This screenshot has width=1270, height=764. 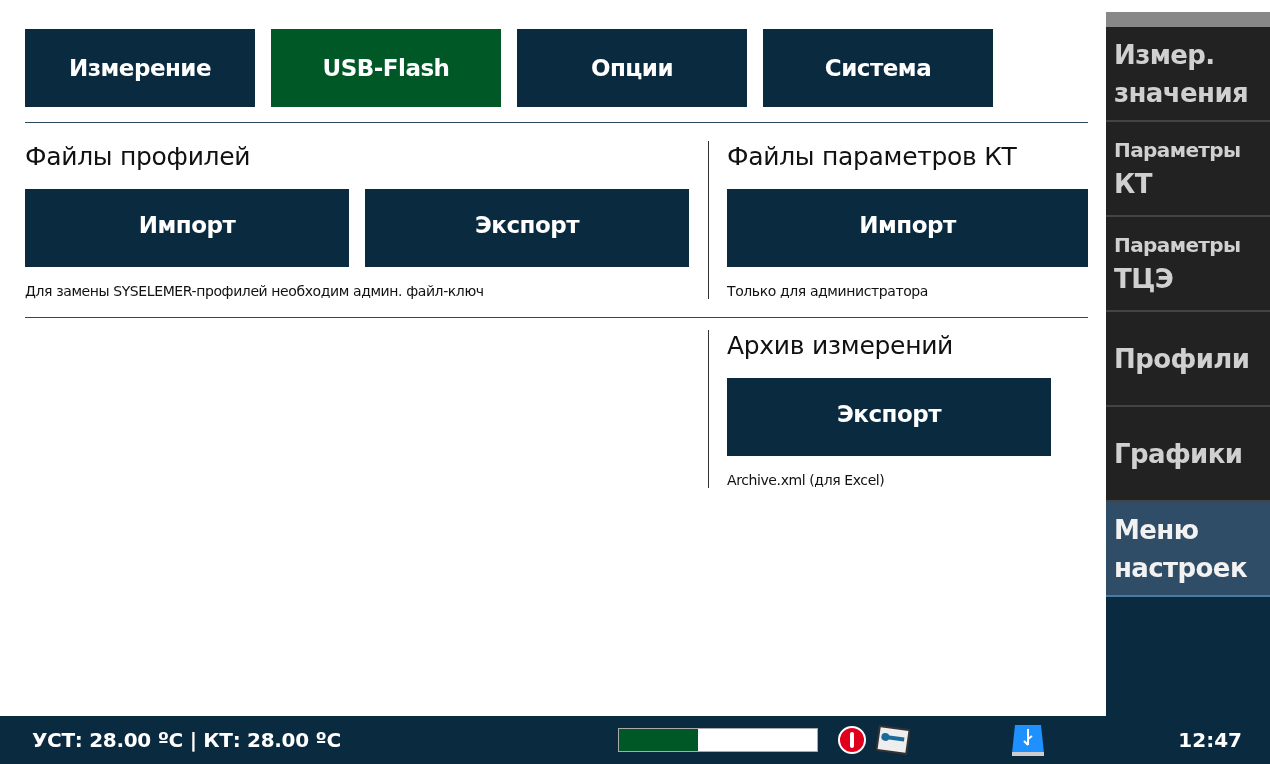 What do you see at coordinates (386, 68) in the screenshot?
I see `tab: USB-Flash` at bounding box center [386, 68].